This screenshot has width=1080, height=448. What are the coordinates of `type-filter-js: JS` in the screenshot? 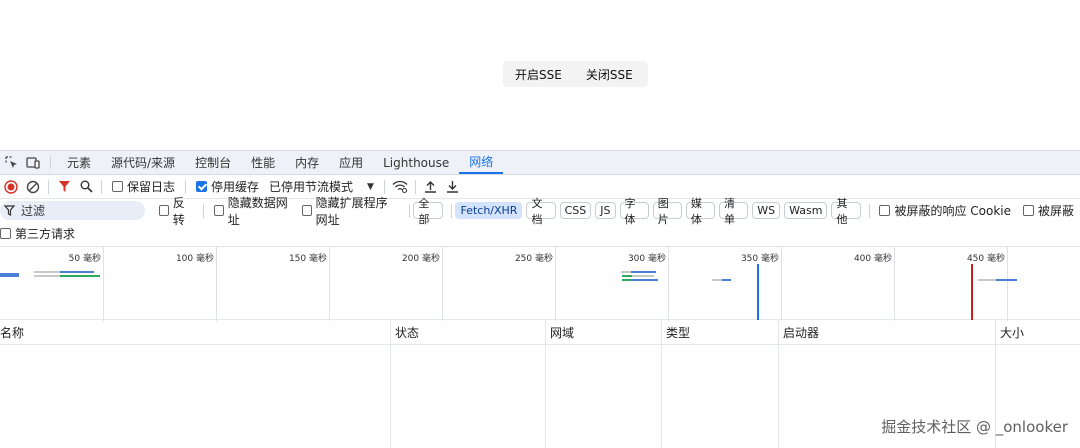 It's located at (605, 210).